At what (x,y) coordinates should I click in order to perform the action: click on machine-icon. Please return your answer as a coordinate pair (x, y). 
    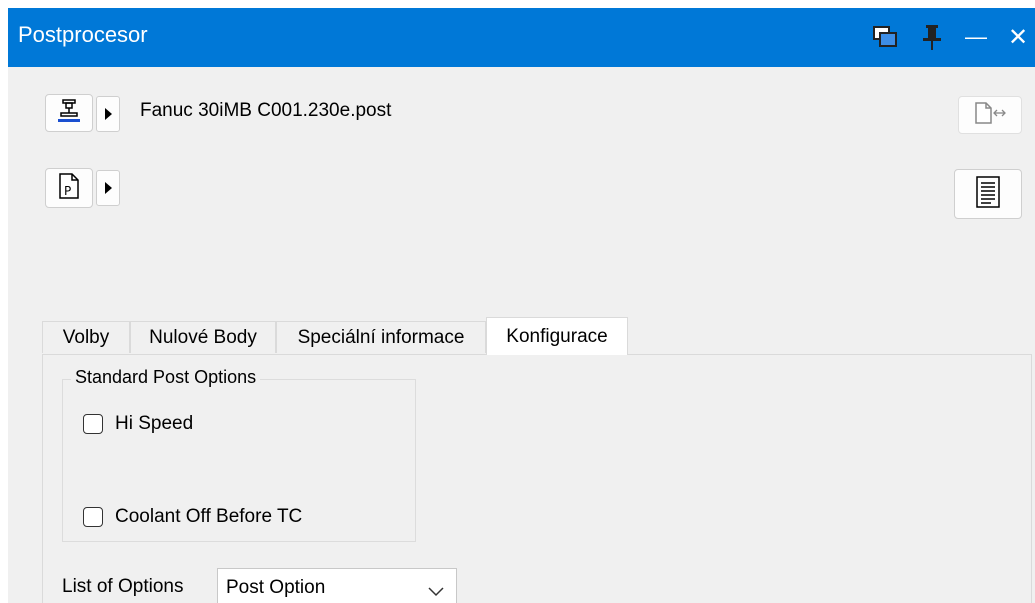
    Looking at the image, I should click on (69, 113).